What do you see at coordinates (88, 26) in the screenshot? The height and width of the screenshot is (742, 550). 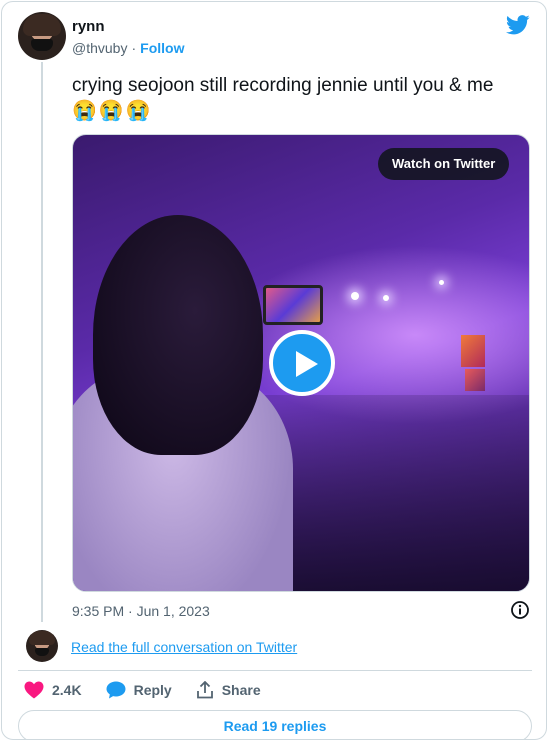 I see `display-name: rynn` at bounding box center [88, 26].